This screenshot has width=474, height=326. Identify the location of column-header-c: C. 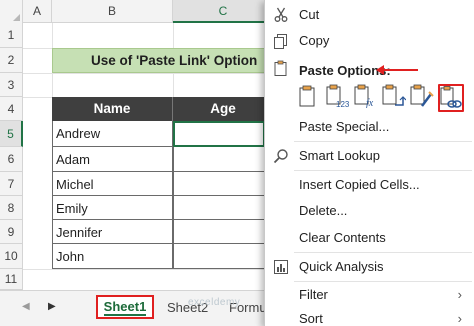
(223, 11).